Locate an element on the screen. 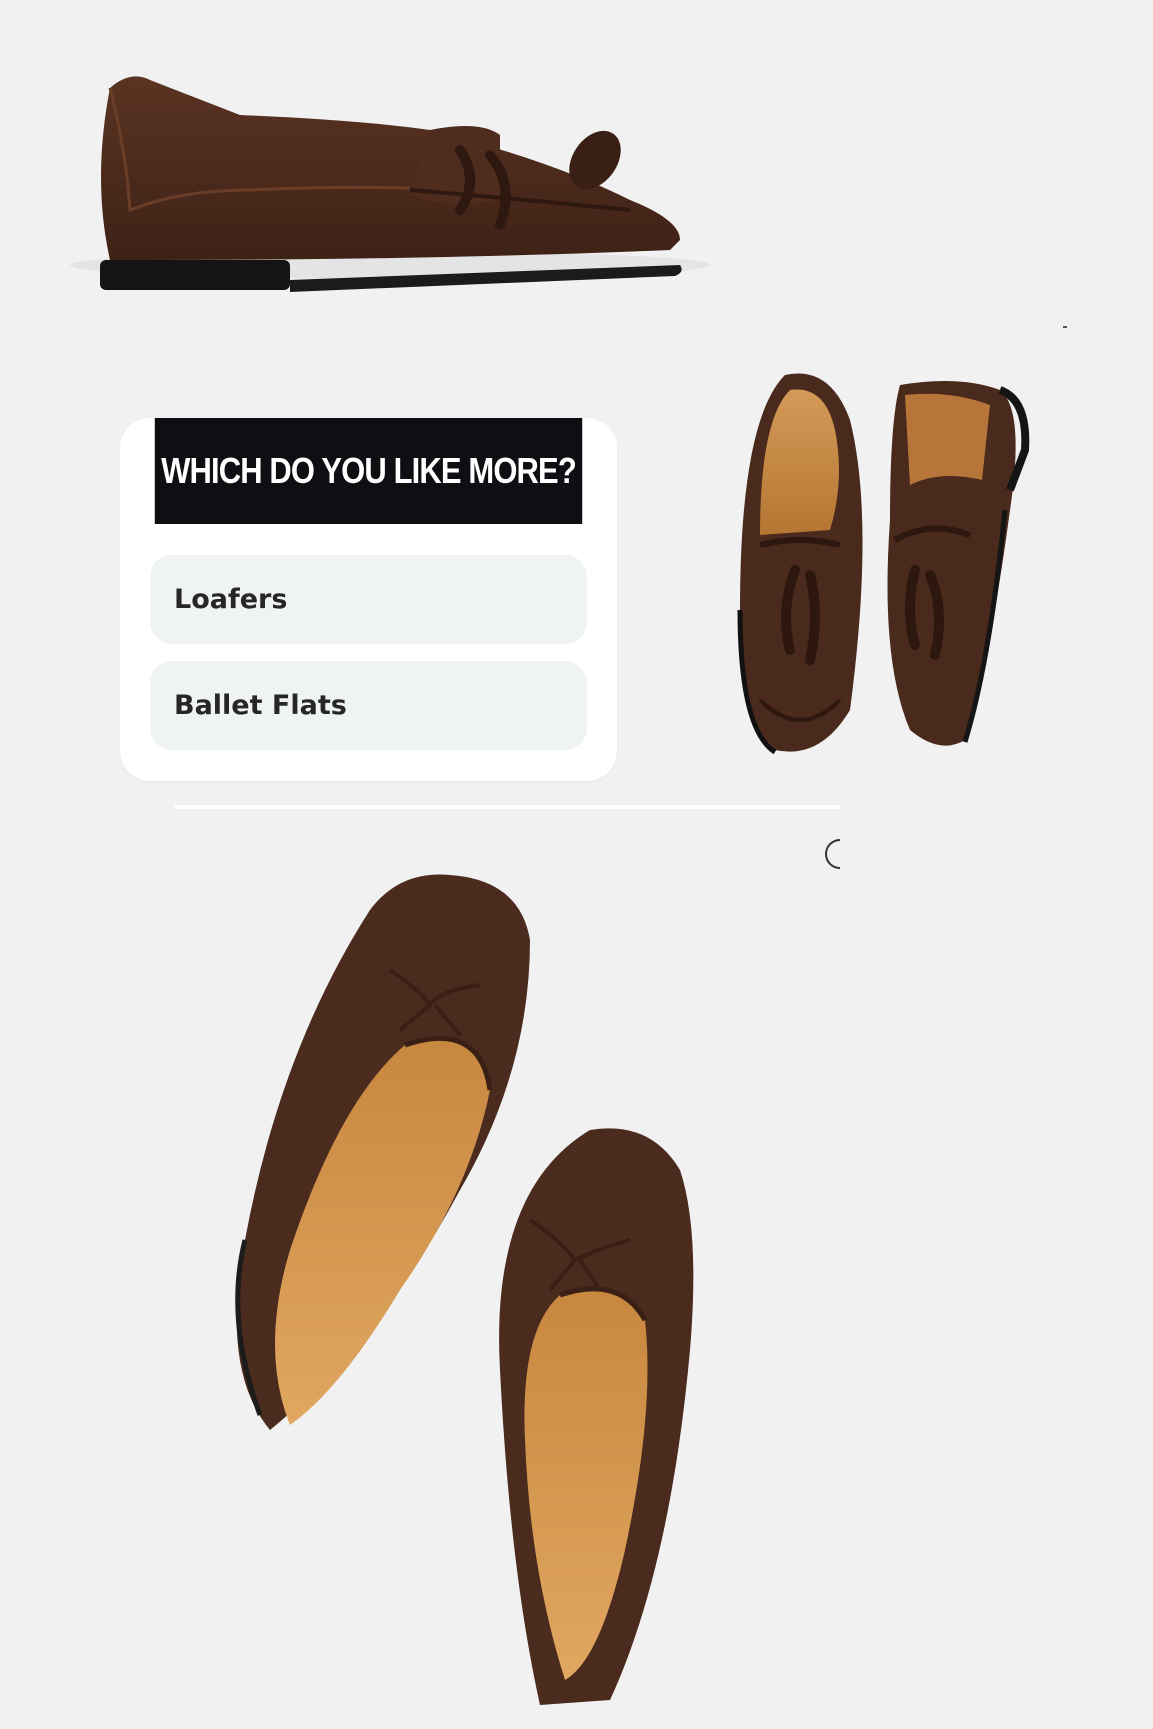 The height and width of the screenshot is (1729, 1153). poll-option-label: Ballet Flats is located at coordinates (260, 705).